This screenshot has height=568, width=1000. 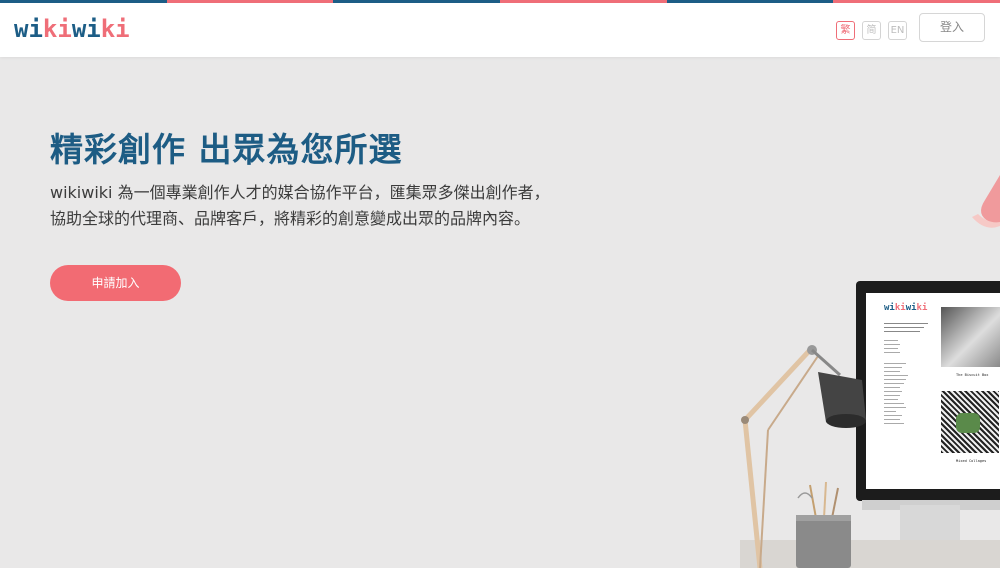 What do you see at coordinates (115, 283) in the screenshot?
I see `apply-join-button: 申請加入` at bounding box center [115, 283].